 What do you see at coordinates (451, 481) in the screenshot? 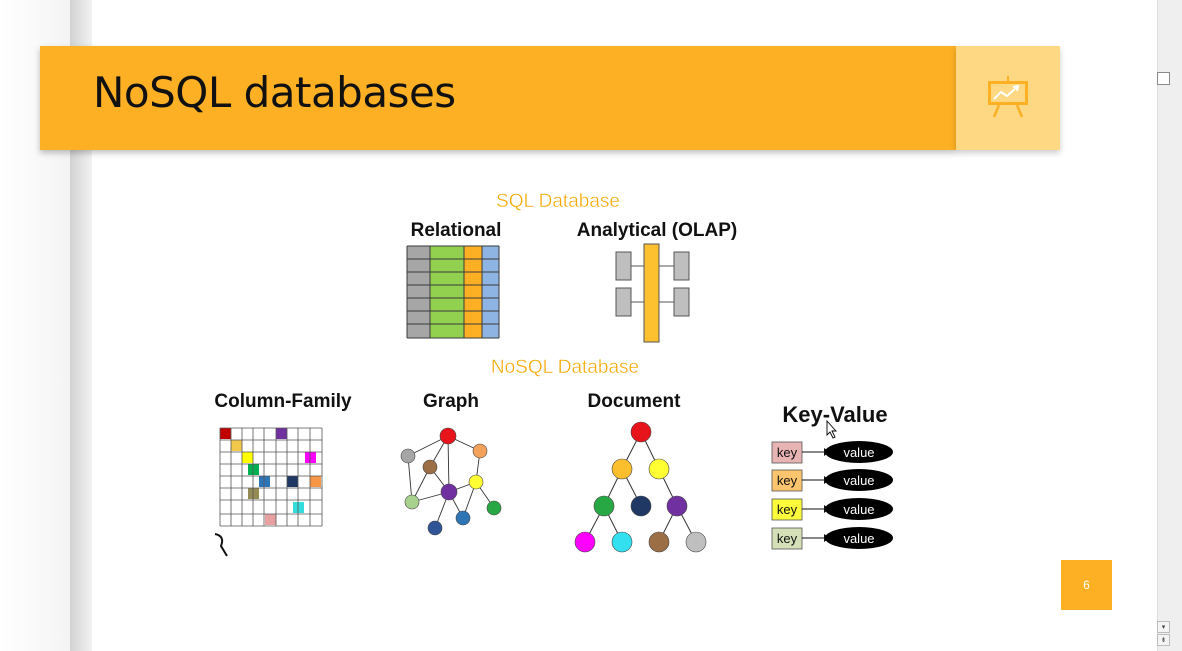
I see `graph-network-graphic` at bounding box center [451, 481].